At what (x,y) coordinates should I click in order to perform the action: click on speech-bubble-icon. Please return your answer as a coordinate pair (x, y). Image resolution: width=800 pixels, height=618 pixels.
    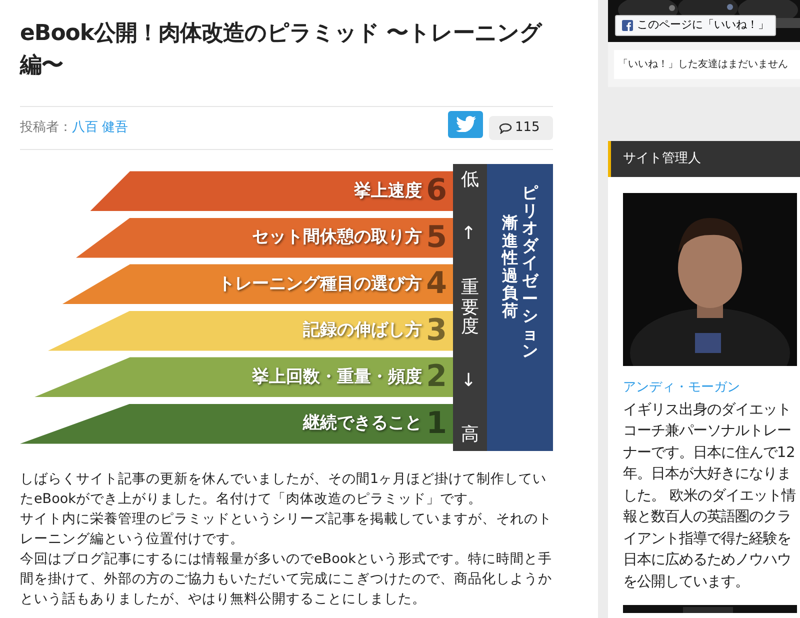
    Looking at the image, I should click on (505, 128).